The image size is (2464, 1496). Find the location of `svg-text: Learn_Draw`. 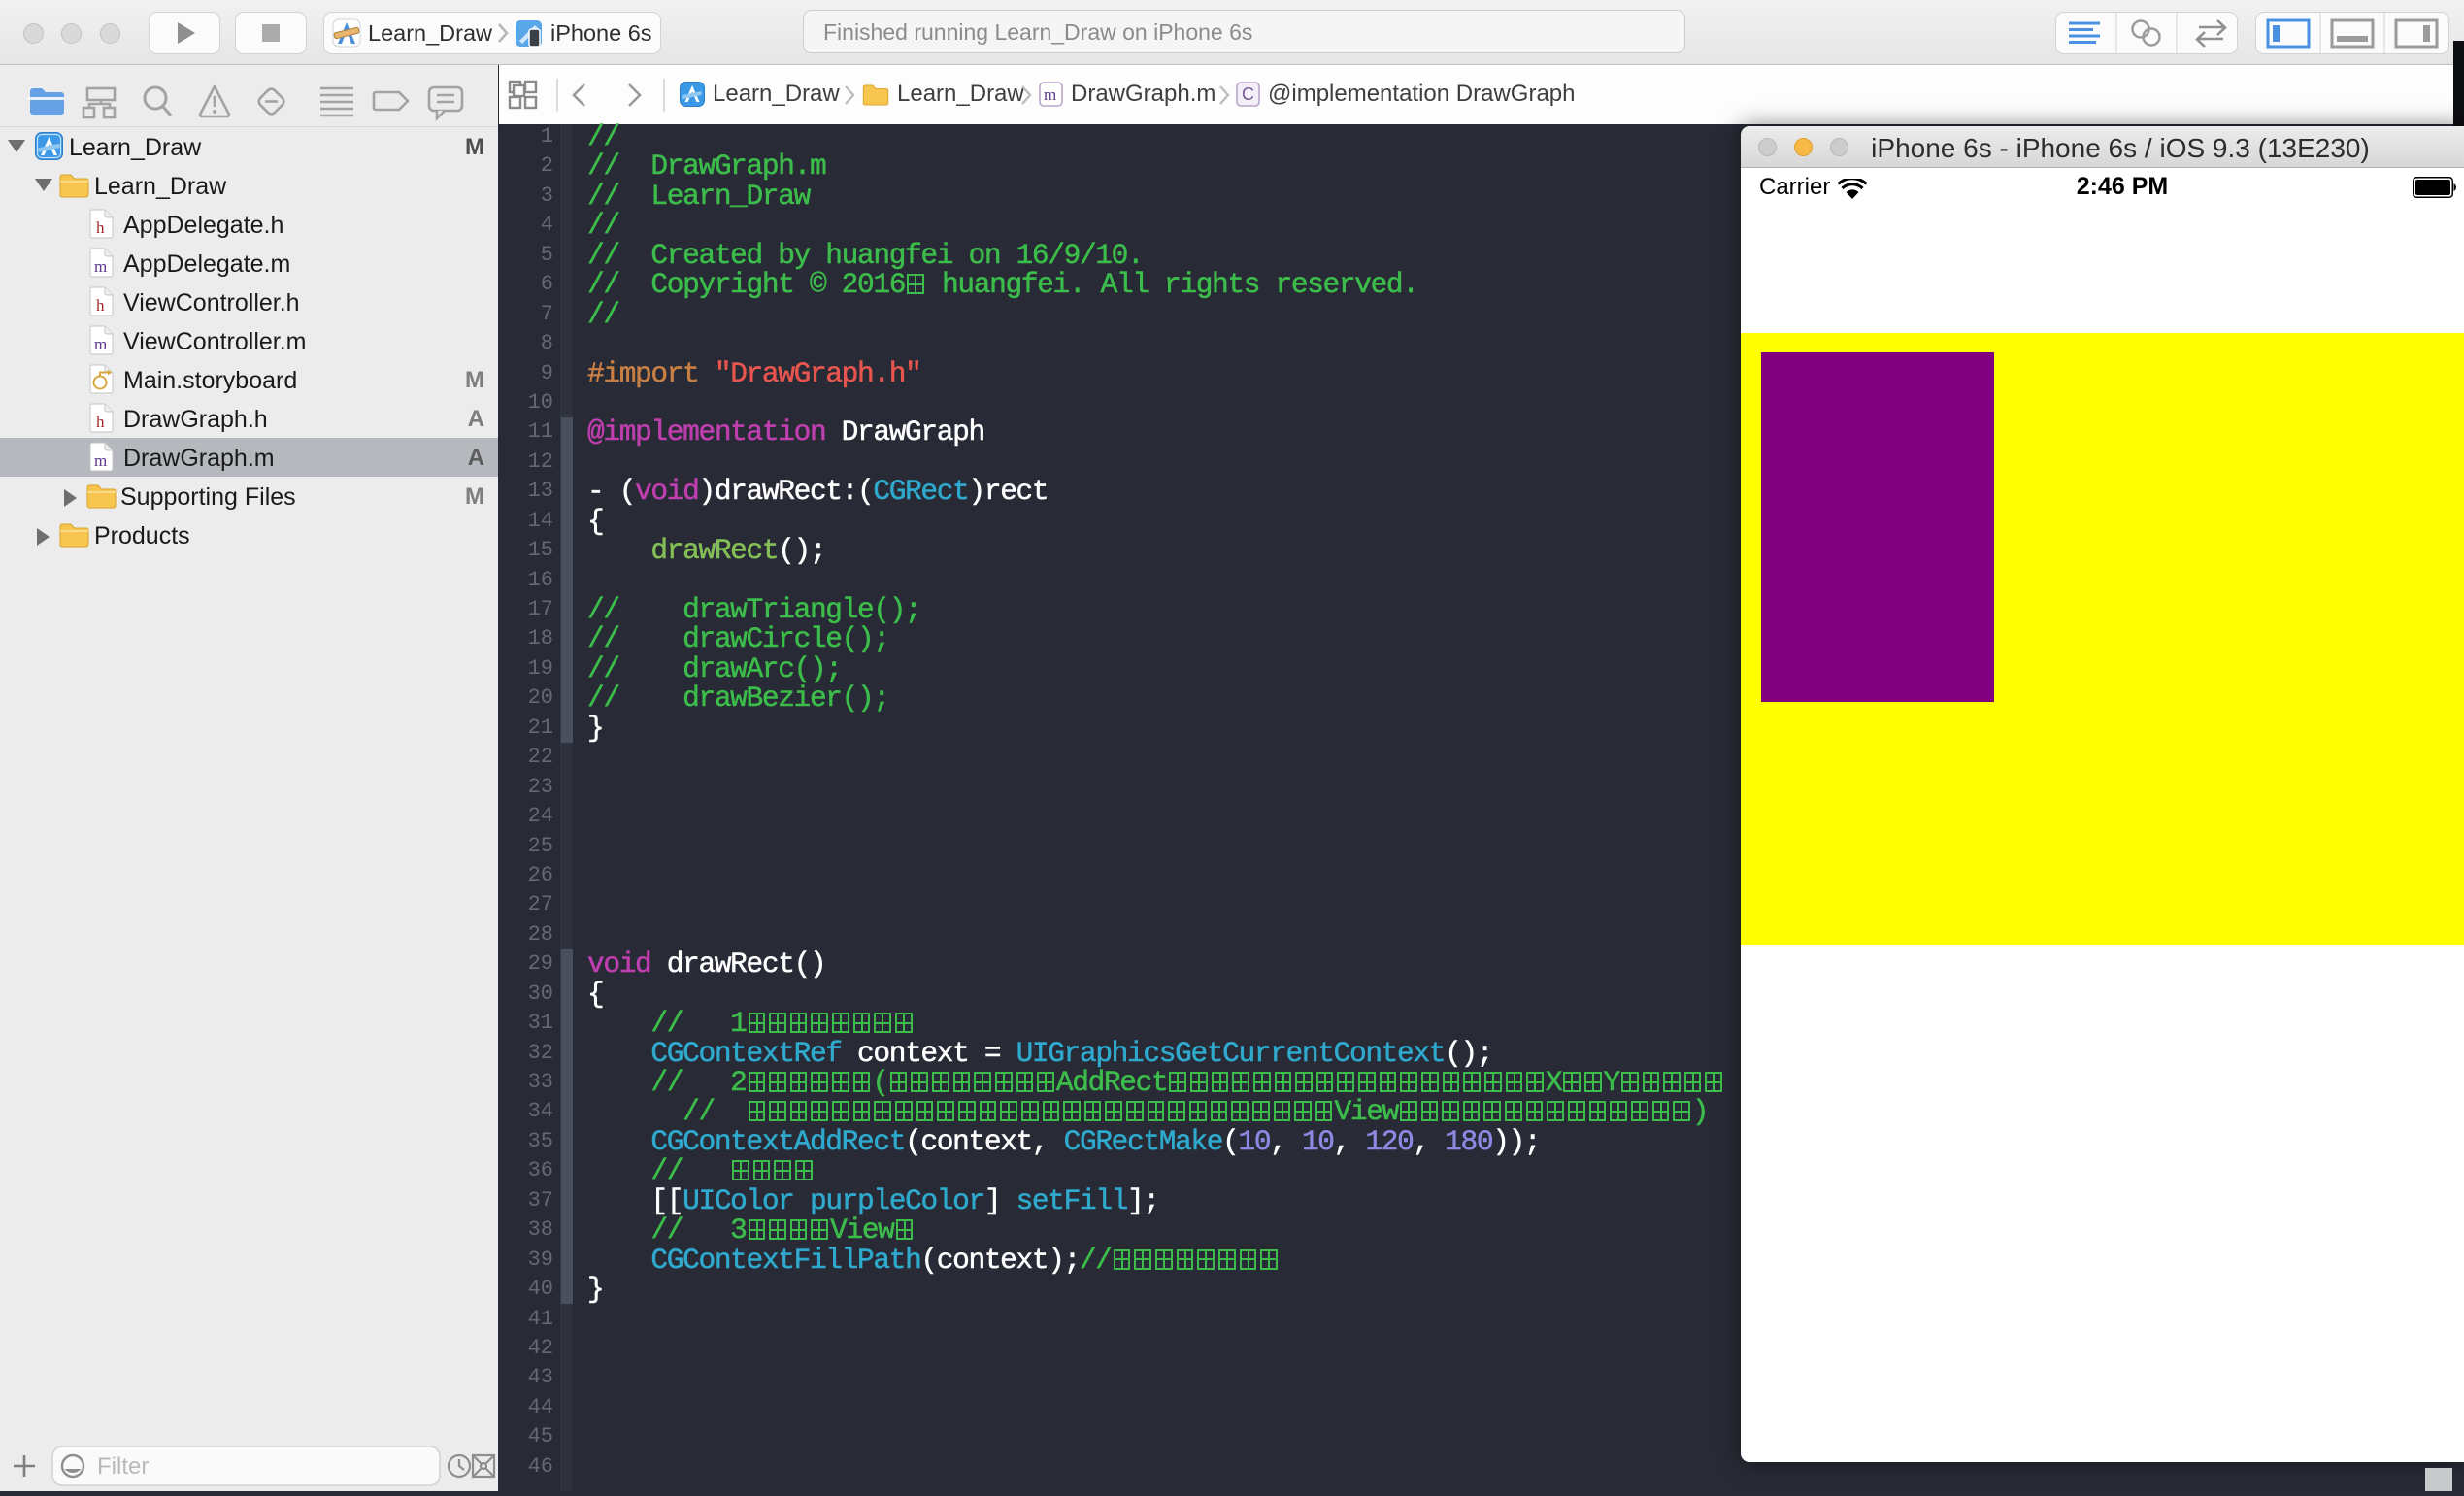

svg-text: Learn_Draw is located at coordinates (430, 33).